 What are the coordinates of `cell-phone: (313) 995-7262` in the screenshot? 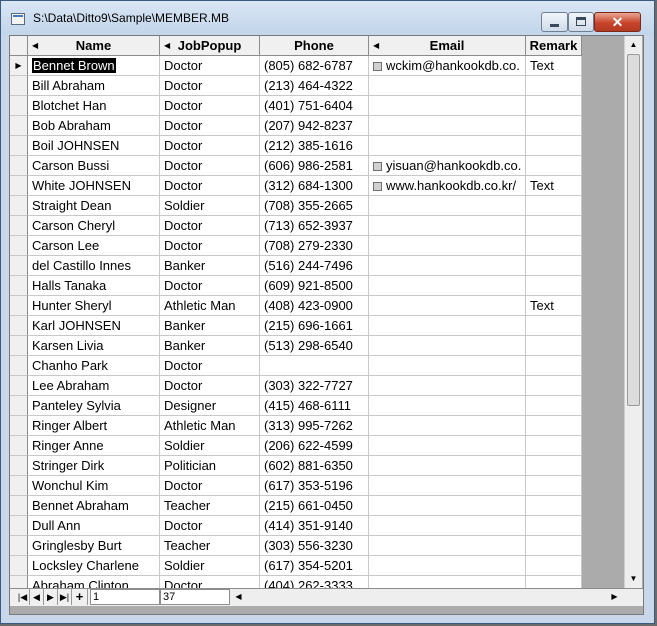 It's located at (314, 426).